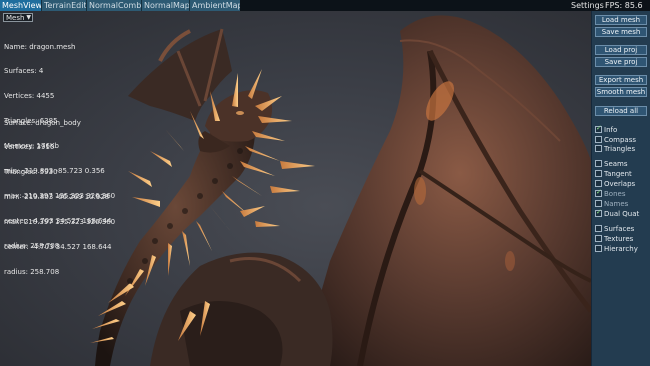  I want to click on load-mesh-button: Load mesh, so click(621, 20).